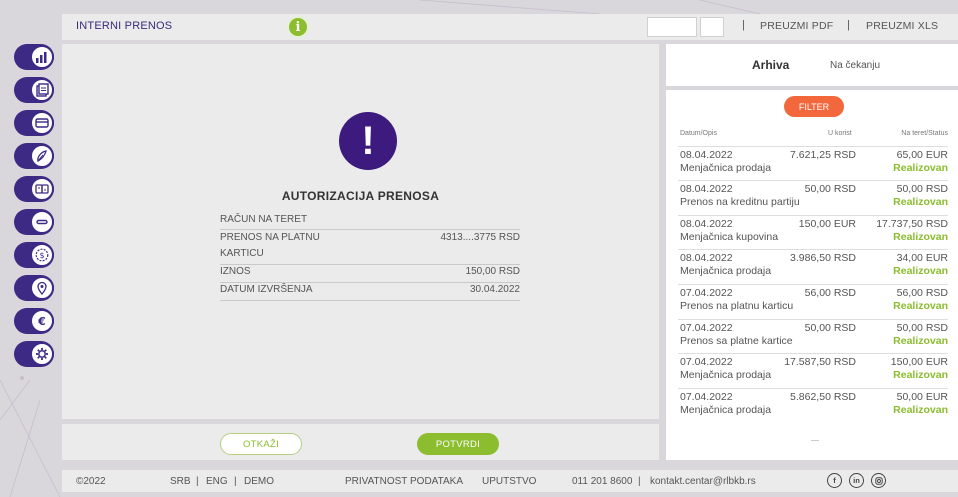  I want to click on tab-archive: Arhiva, so click(770, 65).